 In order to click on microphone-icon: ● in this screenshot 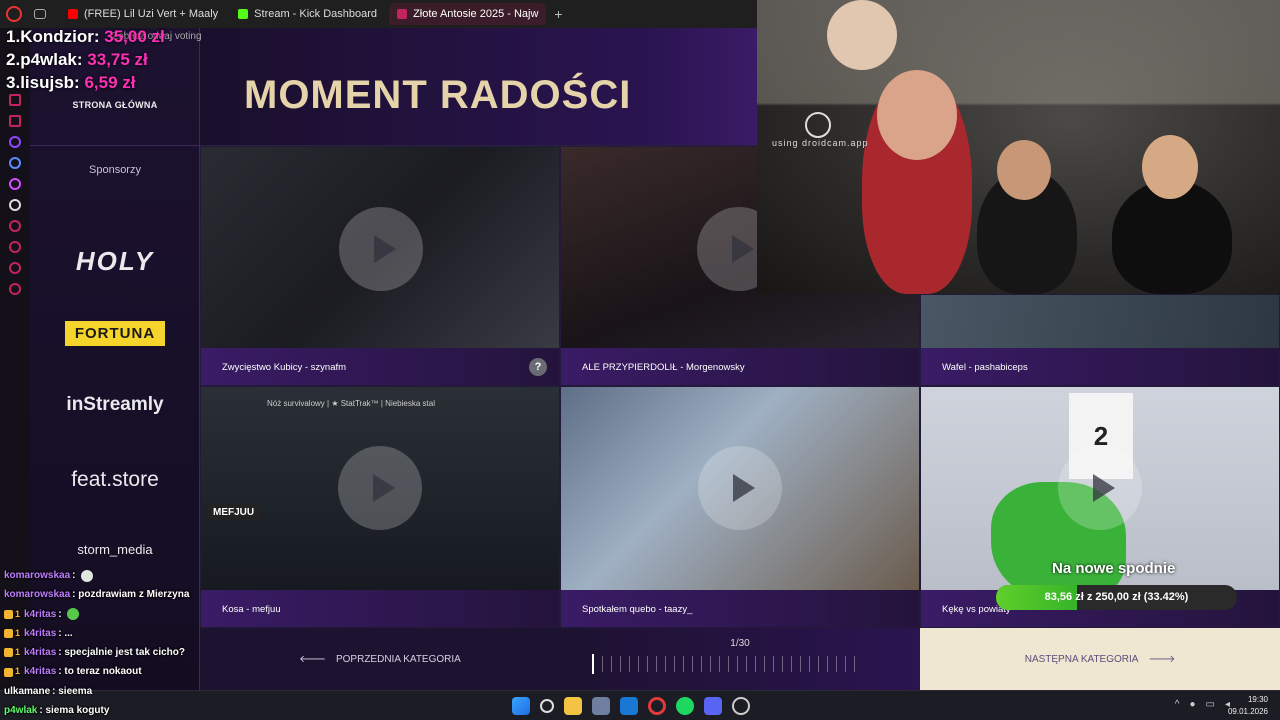, I will do `click(1192, 704)`.